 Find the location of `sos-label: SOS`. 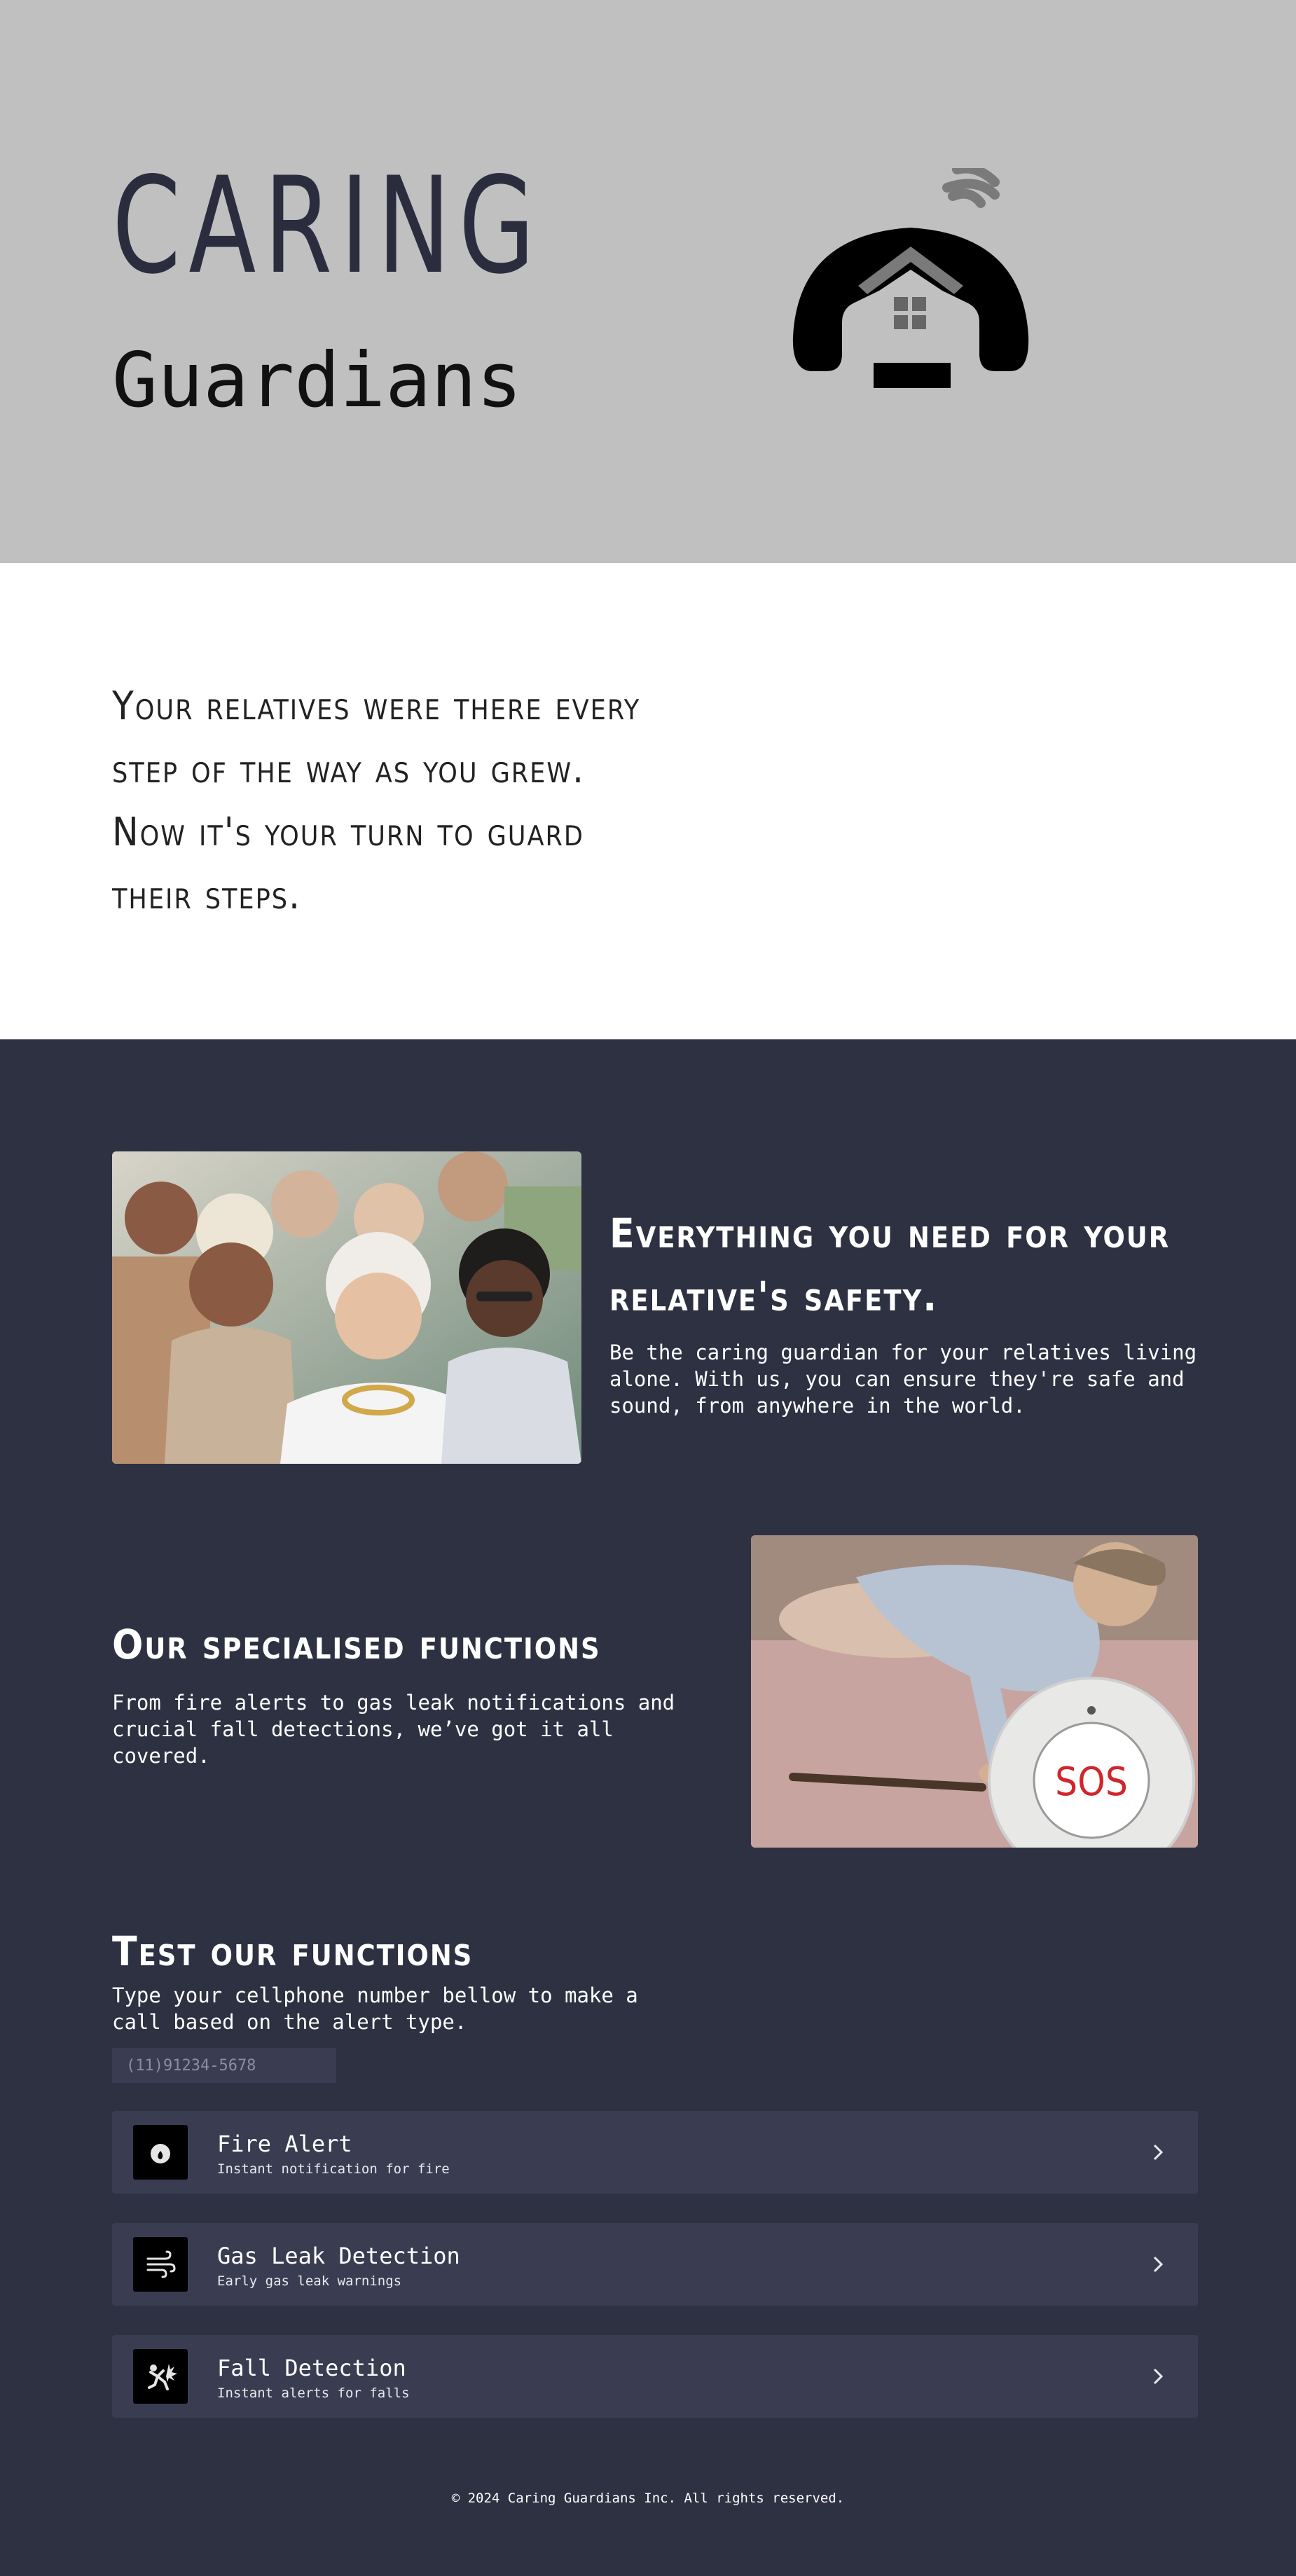

sos-label: SOS is located at coordinates (1091, 1782).